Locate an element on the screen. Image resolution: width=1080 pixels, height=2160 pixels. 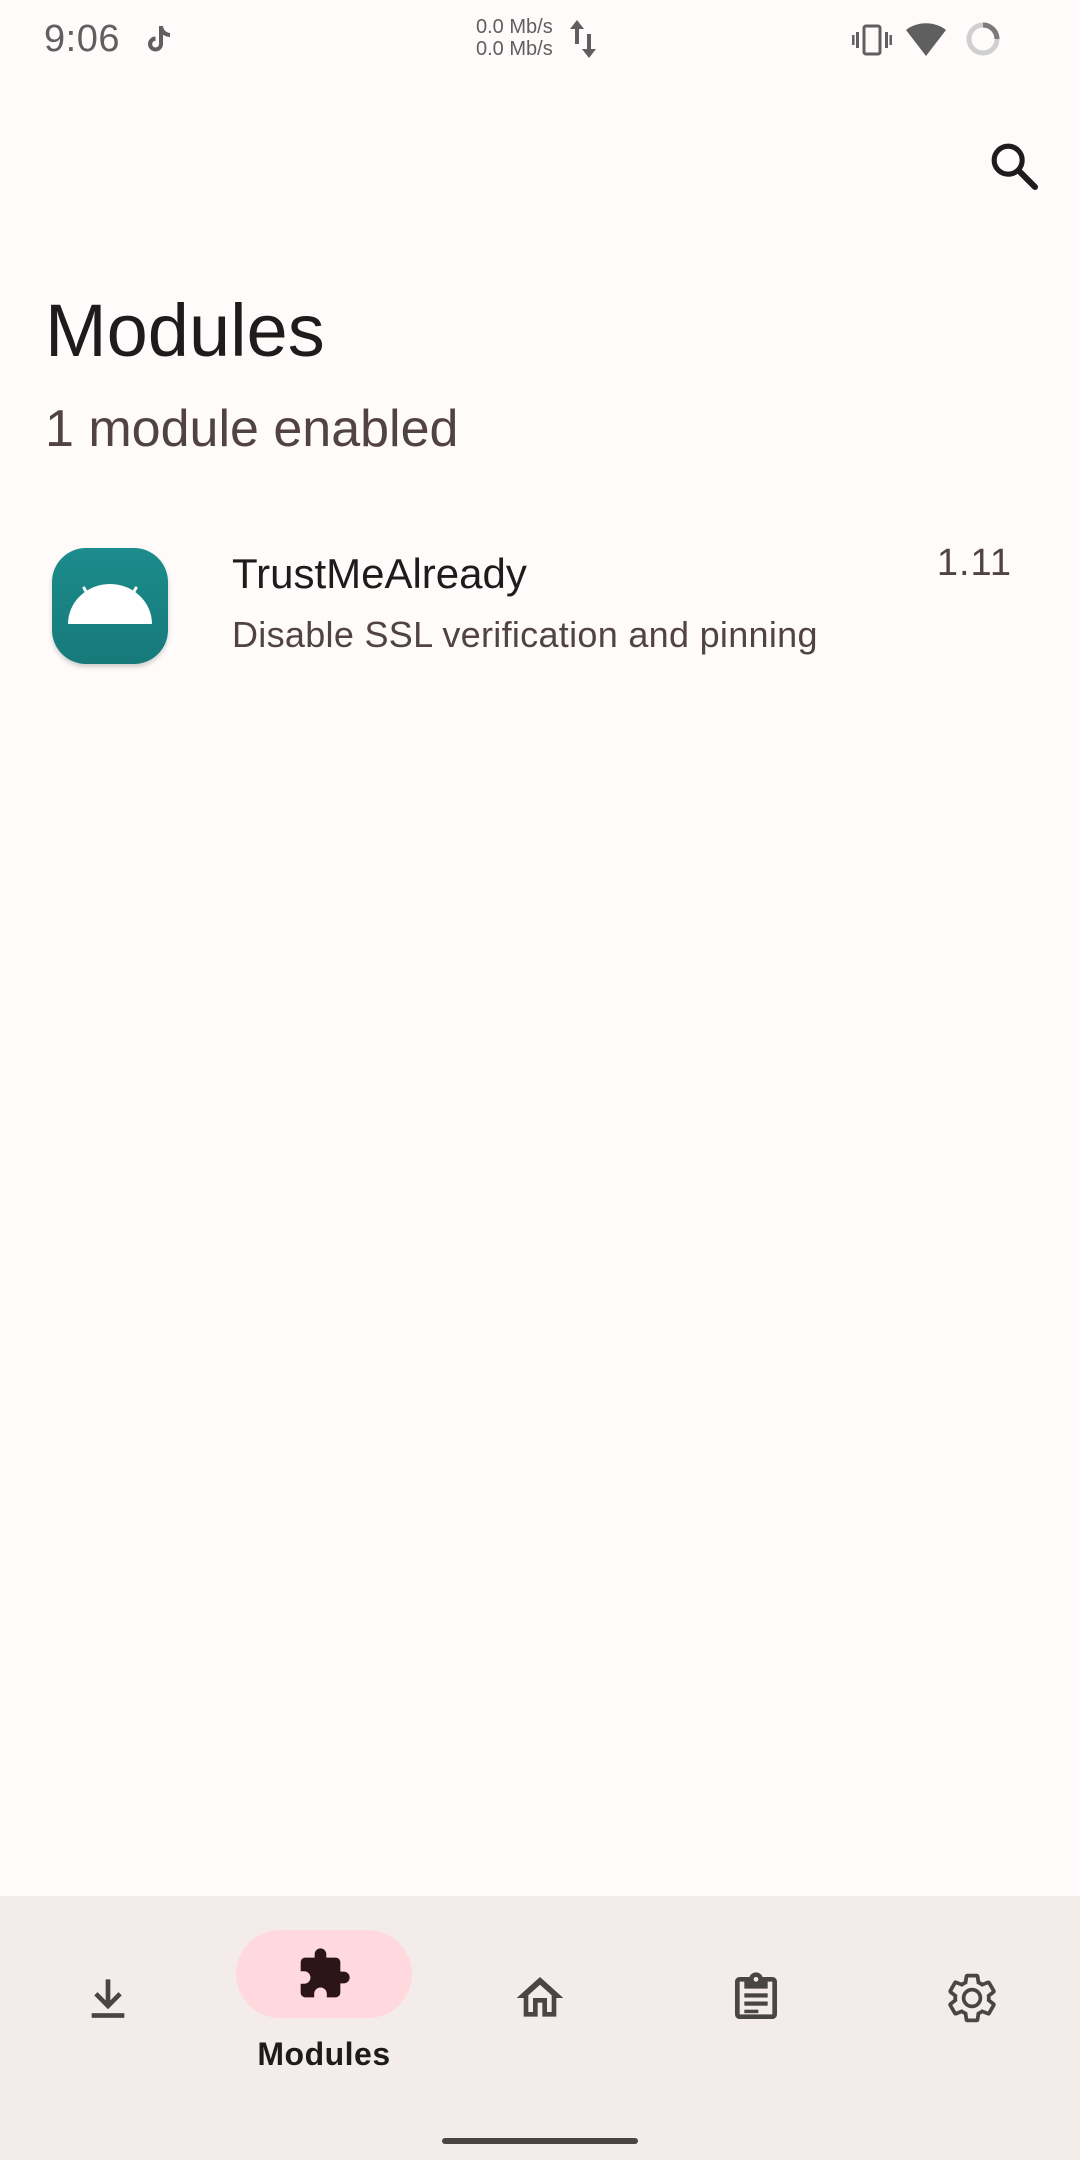
status-bar: 9:06 0.0 Mb/s 0.0 Mb/s is located at coordinates (540, 40).